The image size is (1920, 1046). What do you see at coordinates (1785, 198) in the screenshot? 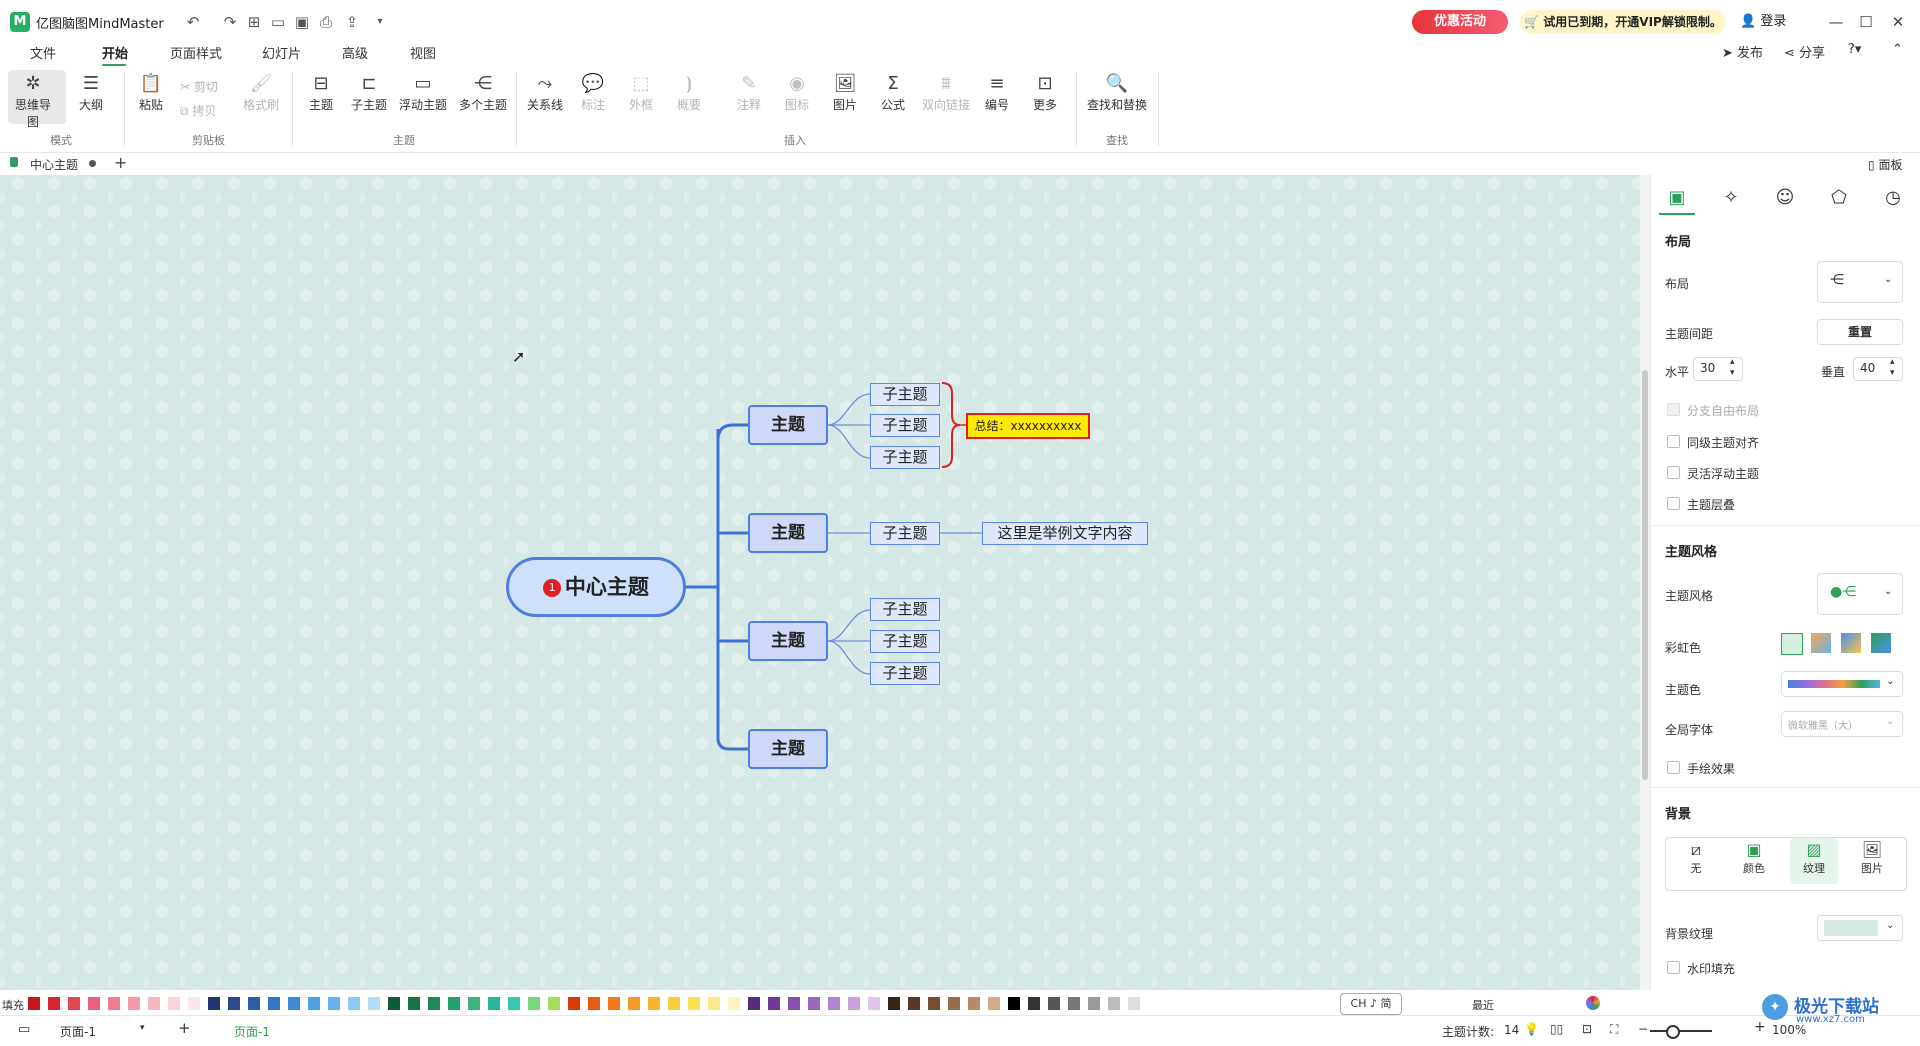
I see `marker-tab-icon: ☺` at bounding box center [1785, 198].